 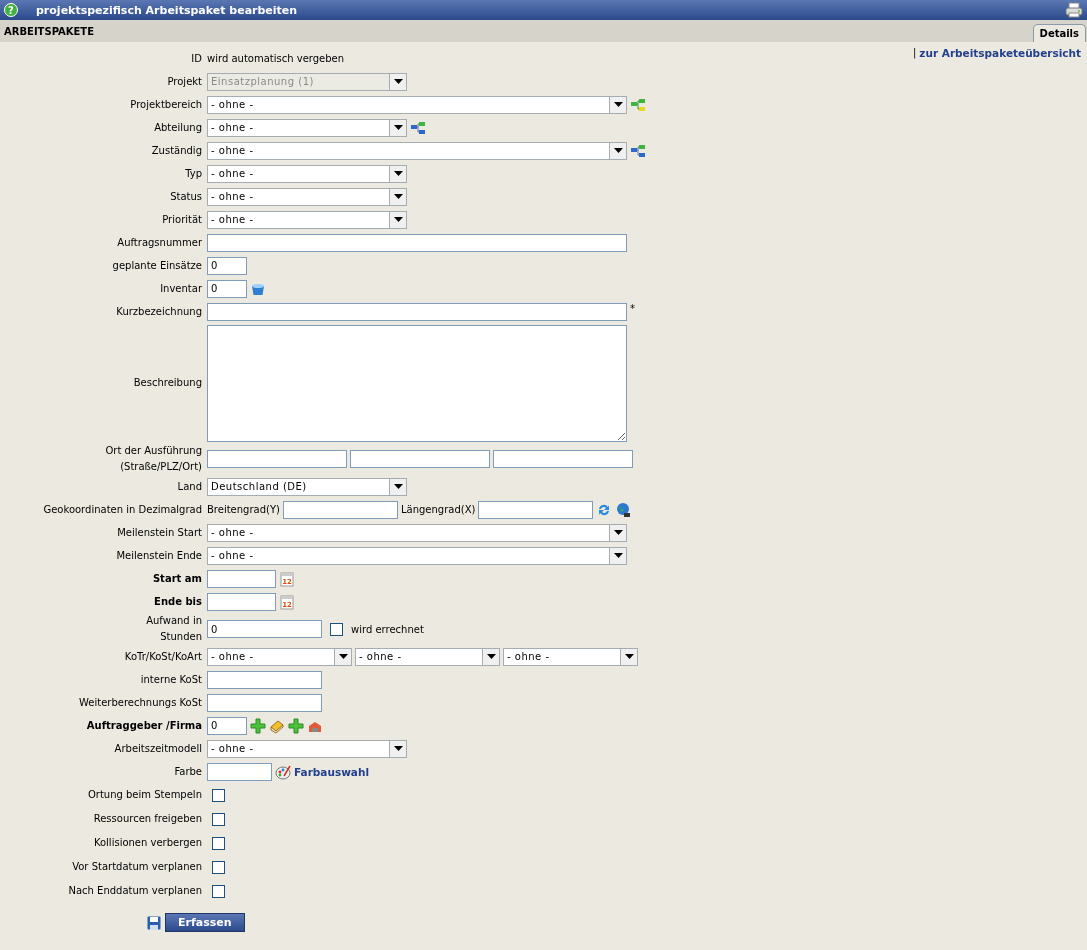 What do you see at coordinates (438, 509) in the screenshot?
I see `field-text: Längengrad(X)` at bounding box center [438, 509].